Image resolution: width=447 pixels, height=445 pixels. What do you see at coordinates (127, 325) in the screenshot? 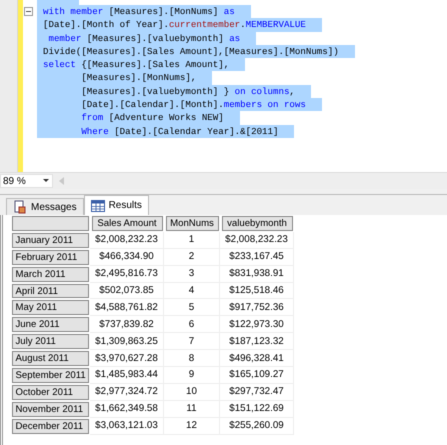
I see `table-cell: $737,839.82` at bounding box center [127, 325].